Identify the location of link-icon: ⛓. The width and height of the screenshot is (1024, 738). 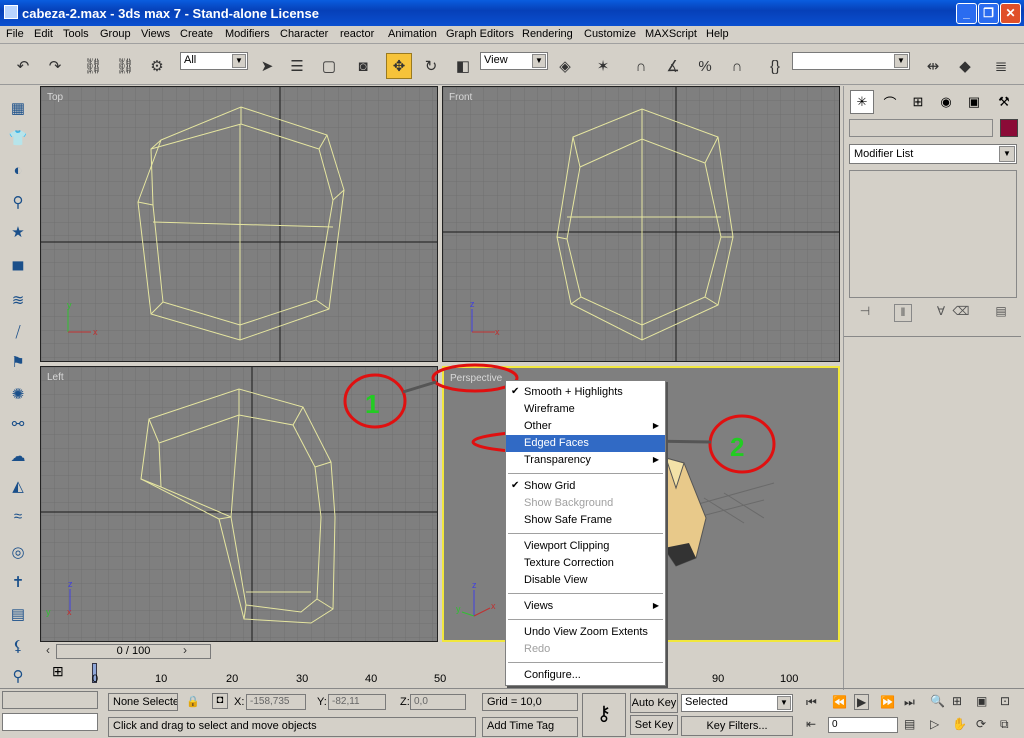
(93, 66).